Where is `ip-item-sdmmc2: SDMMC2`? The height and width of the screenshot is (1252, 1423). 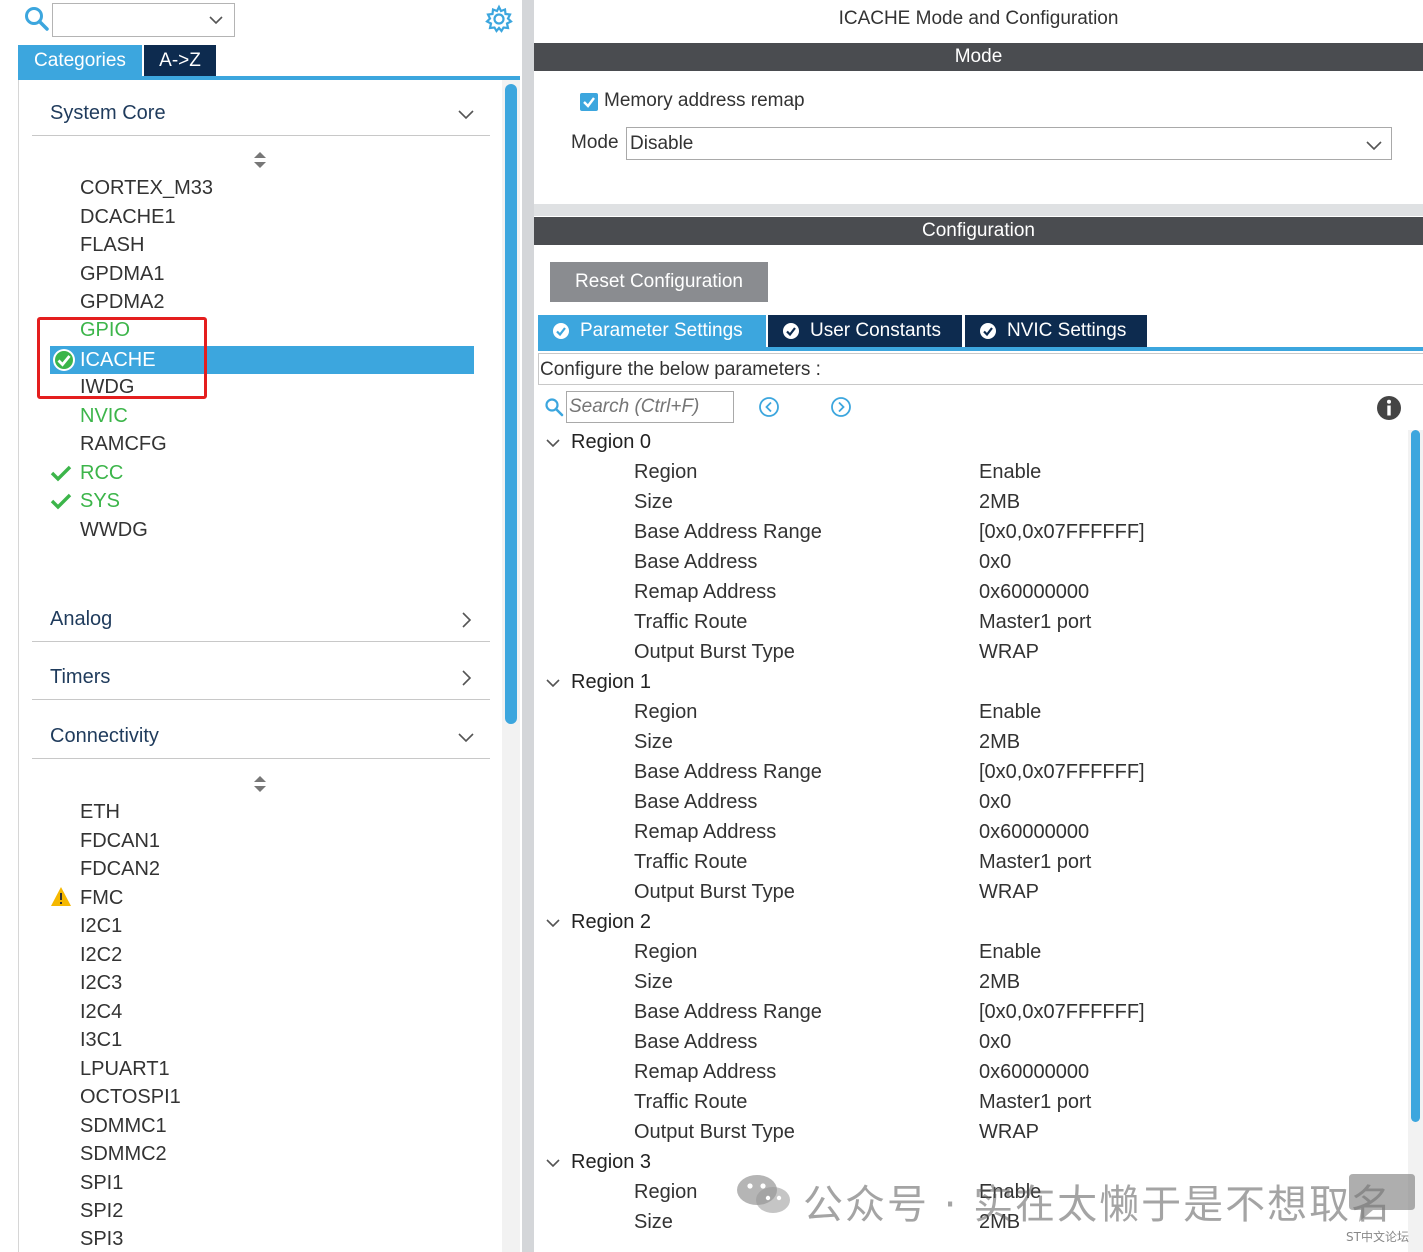 ip-item-sdmmc2: SDMMC2 is located at coordinates (123, 1154).